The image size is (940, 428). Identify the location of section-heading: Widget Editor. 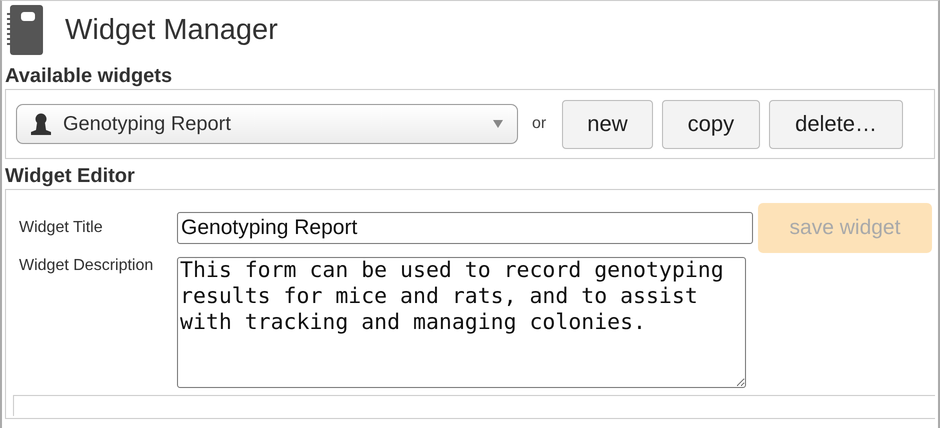
(70, 176).